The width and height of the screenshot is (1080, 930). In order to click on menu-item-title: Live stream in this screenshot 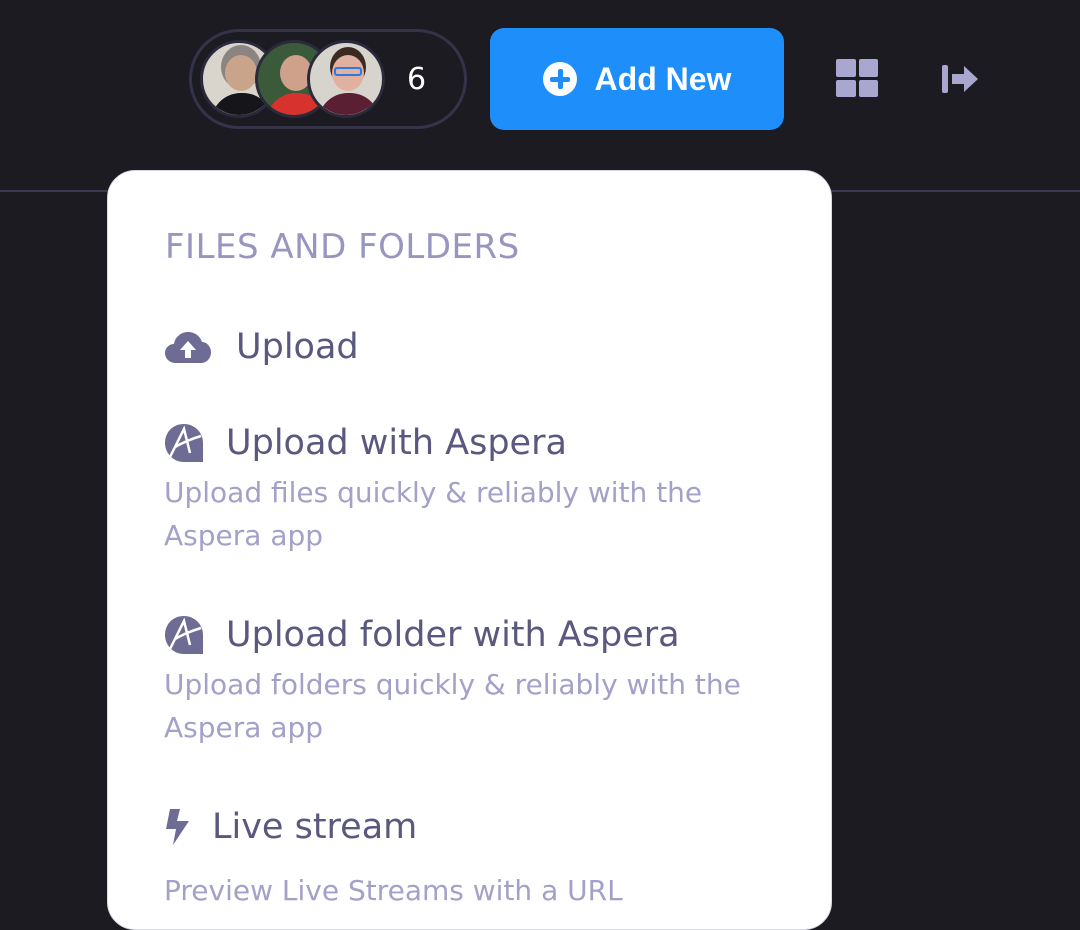, I will do `click(315, 827)`.